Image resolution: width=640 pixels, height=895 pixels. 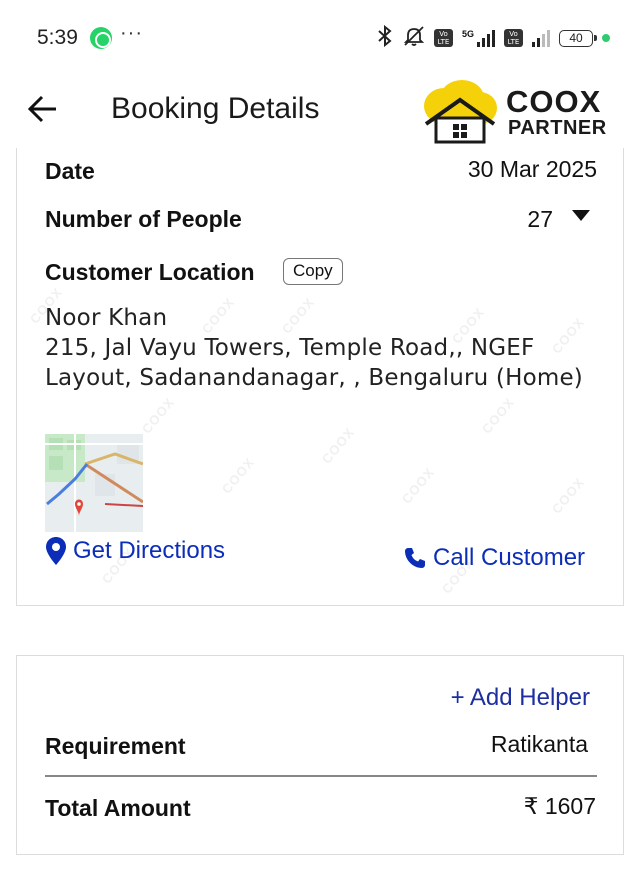 I want to click on battery-icon: 40, so click(x=578, y=38).